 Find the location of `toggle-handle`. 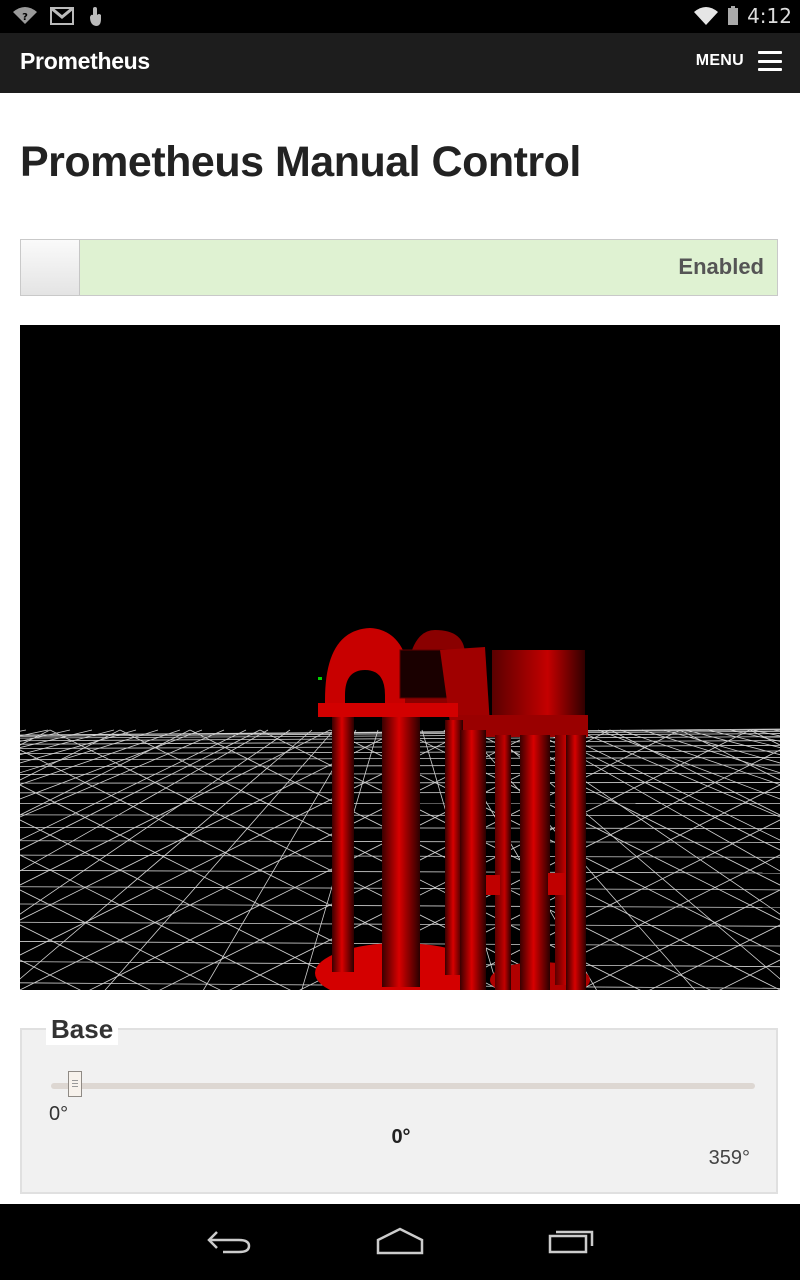

toggle-handle is located at coordinates (50, 267).